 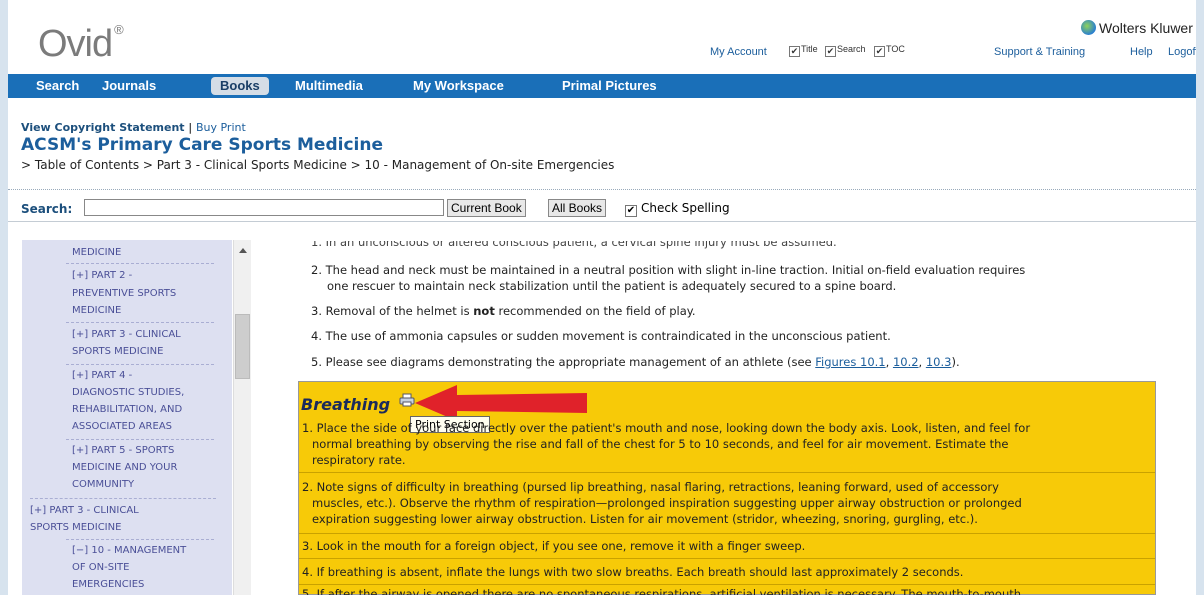 What do you see at coordinates (103, 127) in the screenshot?
I see `view-copyright-link: View Copyright Statement` at bounding box center [103, 127].